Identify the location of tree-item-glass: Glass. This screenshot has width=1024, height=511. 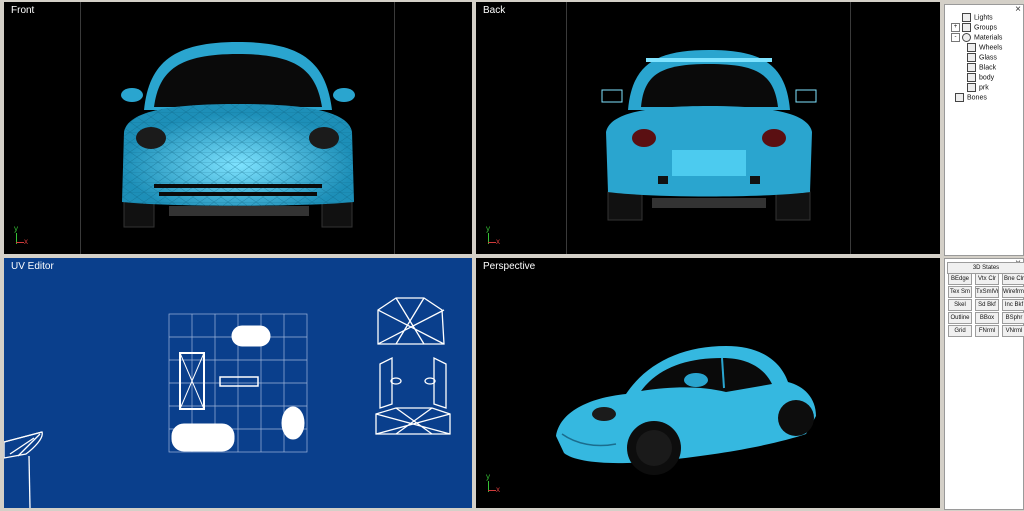
(976, 58).